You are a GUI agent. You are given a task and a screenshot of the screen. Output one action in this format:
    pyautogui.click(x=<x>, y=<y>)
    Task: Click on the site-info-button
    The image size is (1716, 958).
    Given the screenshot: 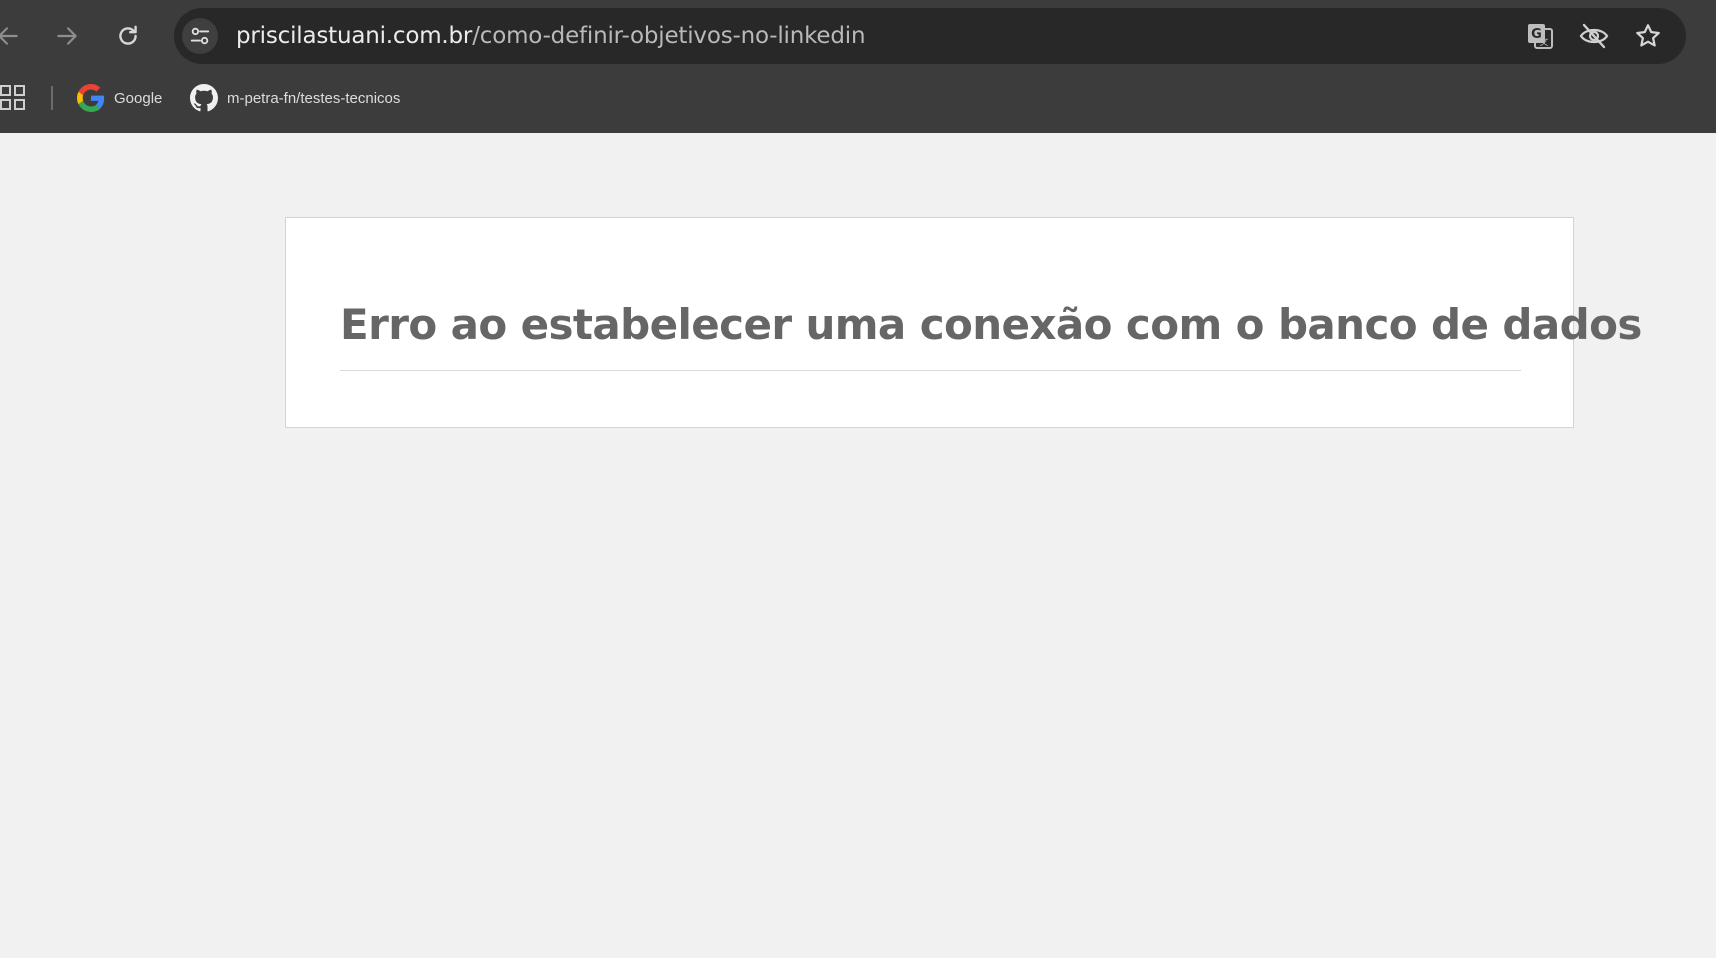 What is the action you would take?
    pyautogui.click(x=200, y=36)
    